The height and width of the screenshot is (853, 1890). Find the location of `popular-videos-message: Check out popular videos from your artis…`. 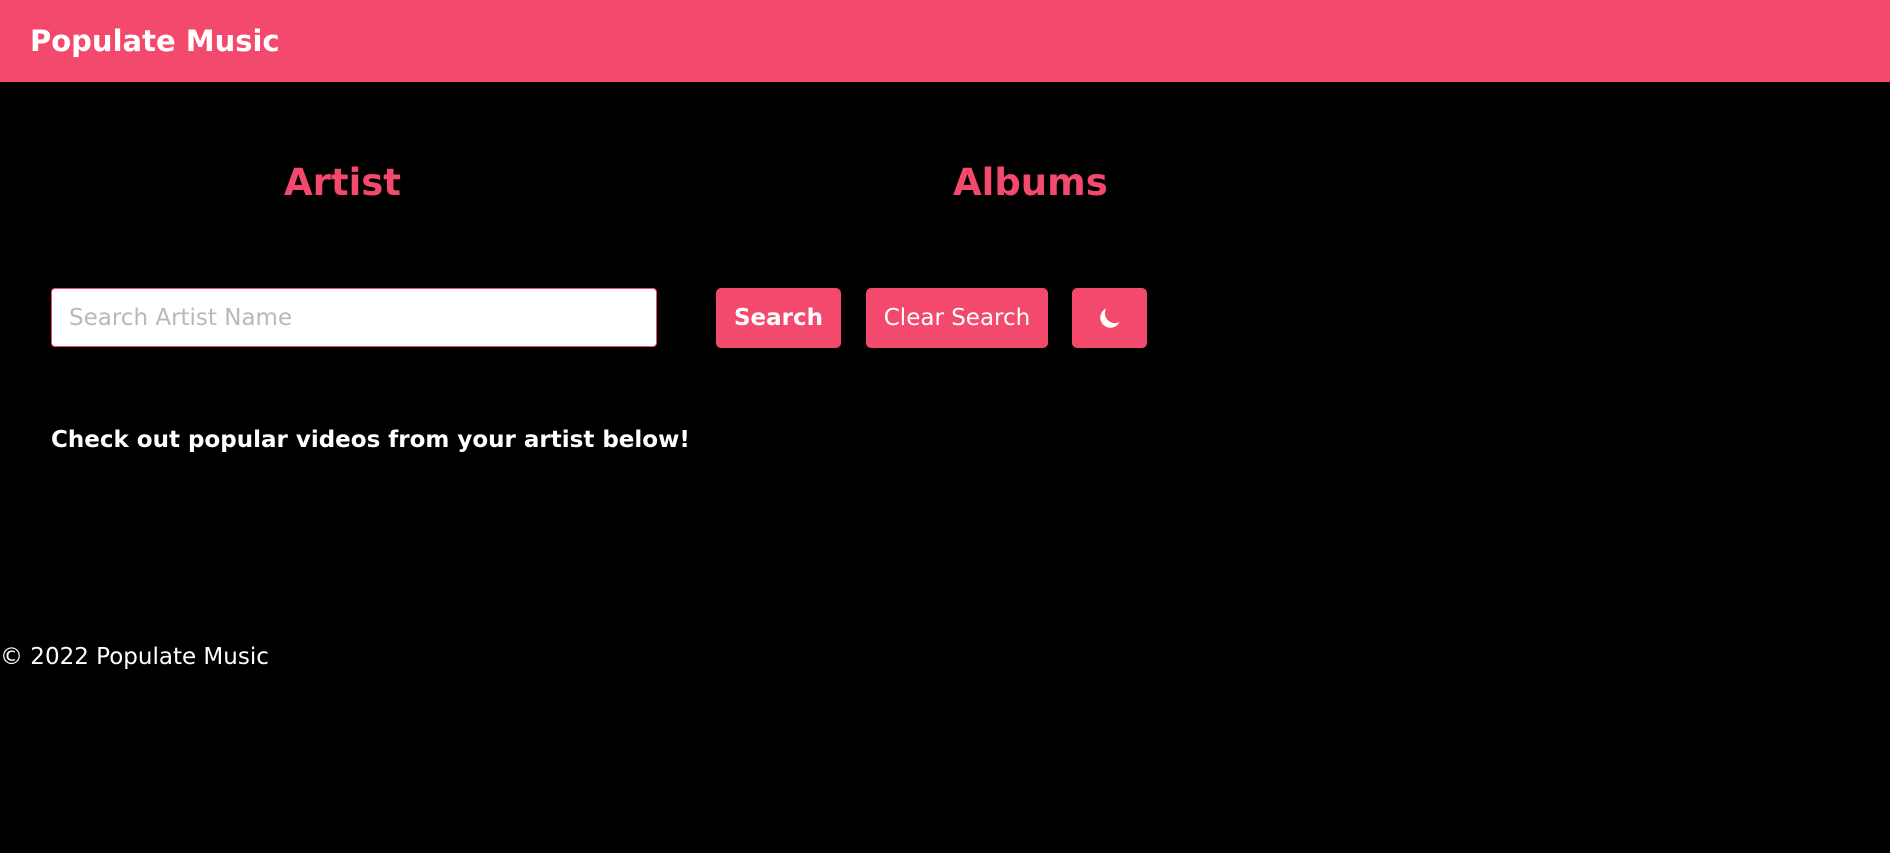

popular-videos-message: Check out popular videos from your artis… is located at coordinates (370, 440).